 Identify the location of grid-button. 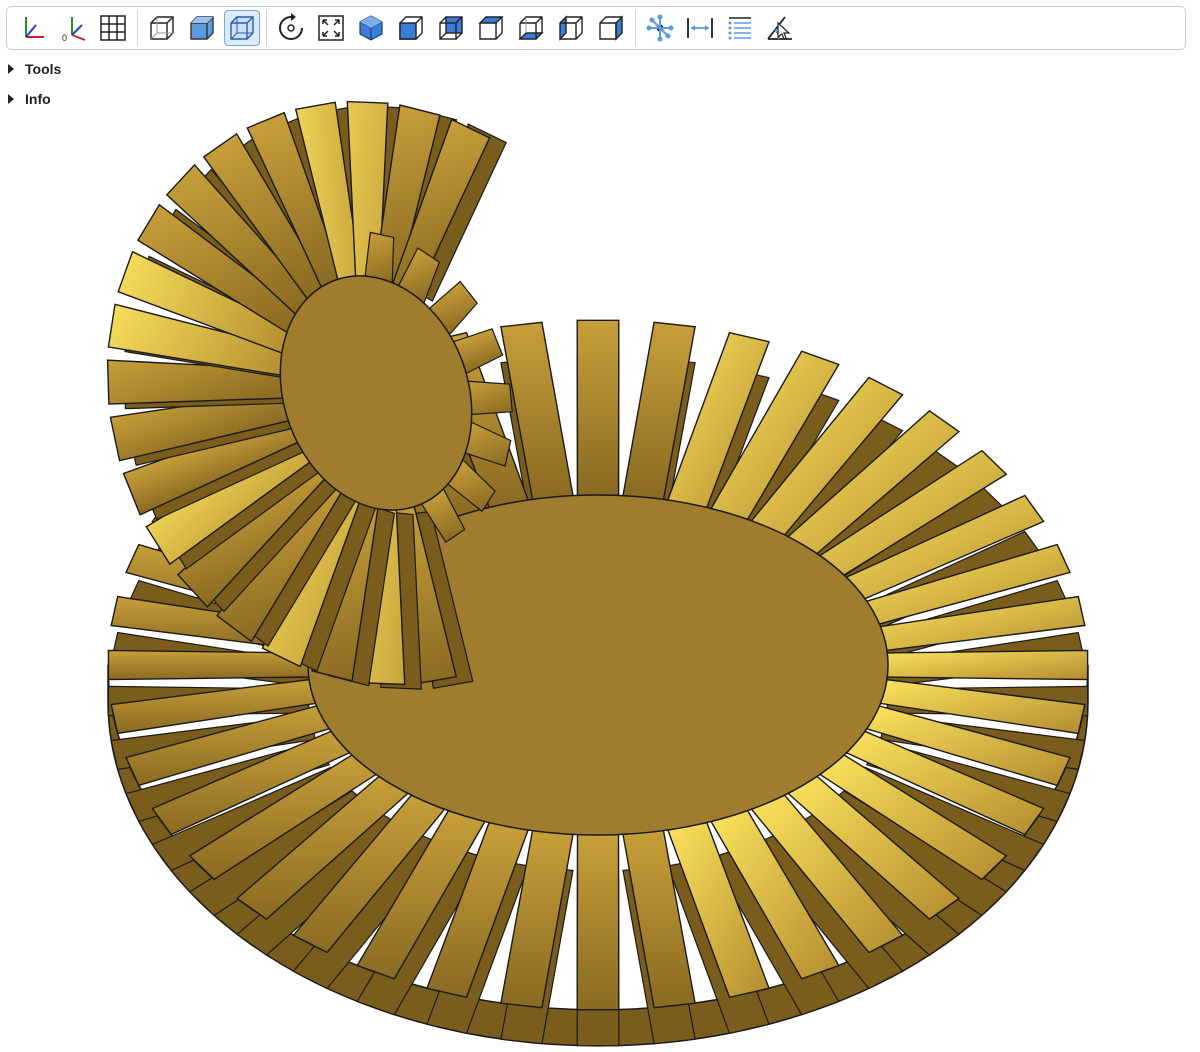
(113, 28).